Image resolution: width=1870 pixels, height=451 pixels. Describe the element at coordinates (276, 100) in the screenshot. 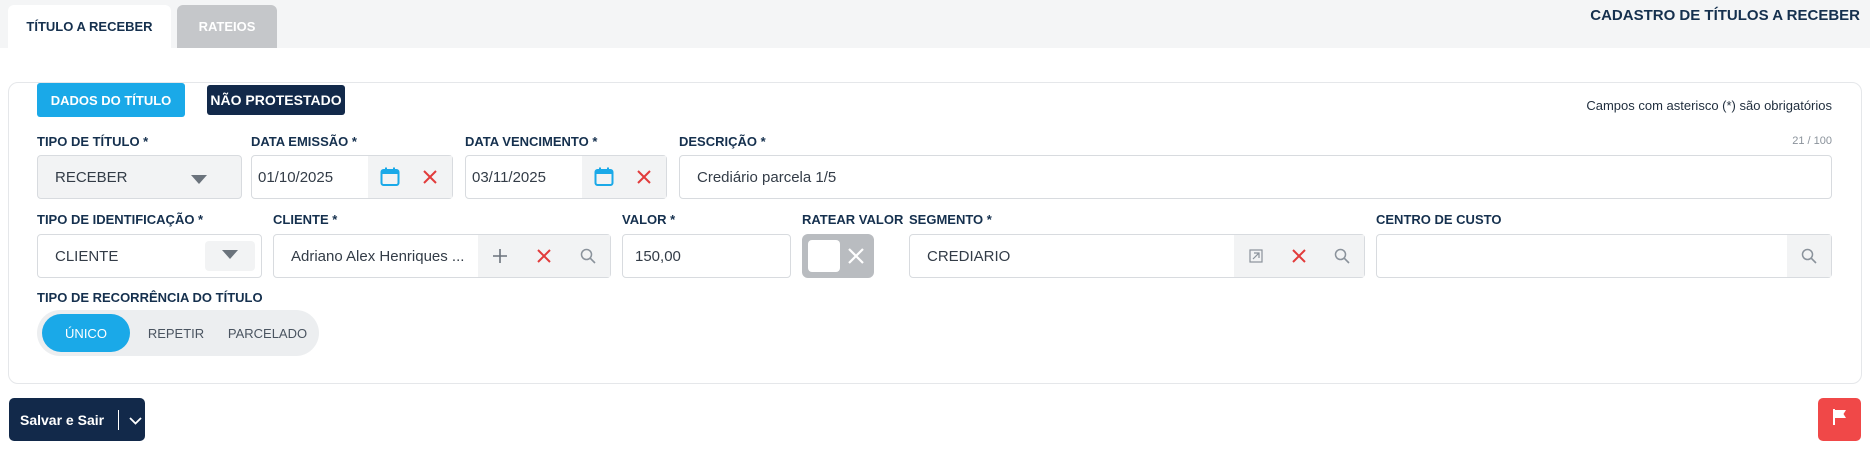

I see `status-badge: NÃO PROTESTADO` at that location.